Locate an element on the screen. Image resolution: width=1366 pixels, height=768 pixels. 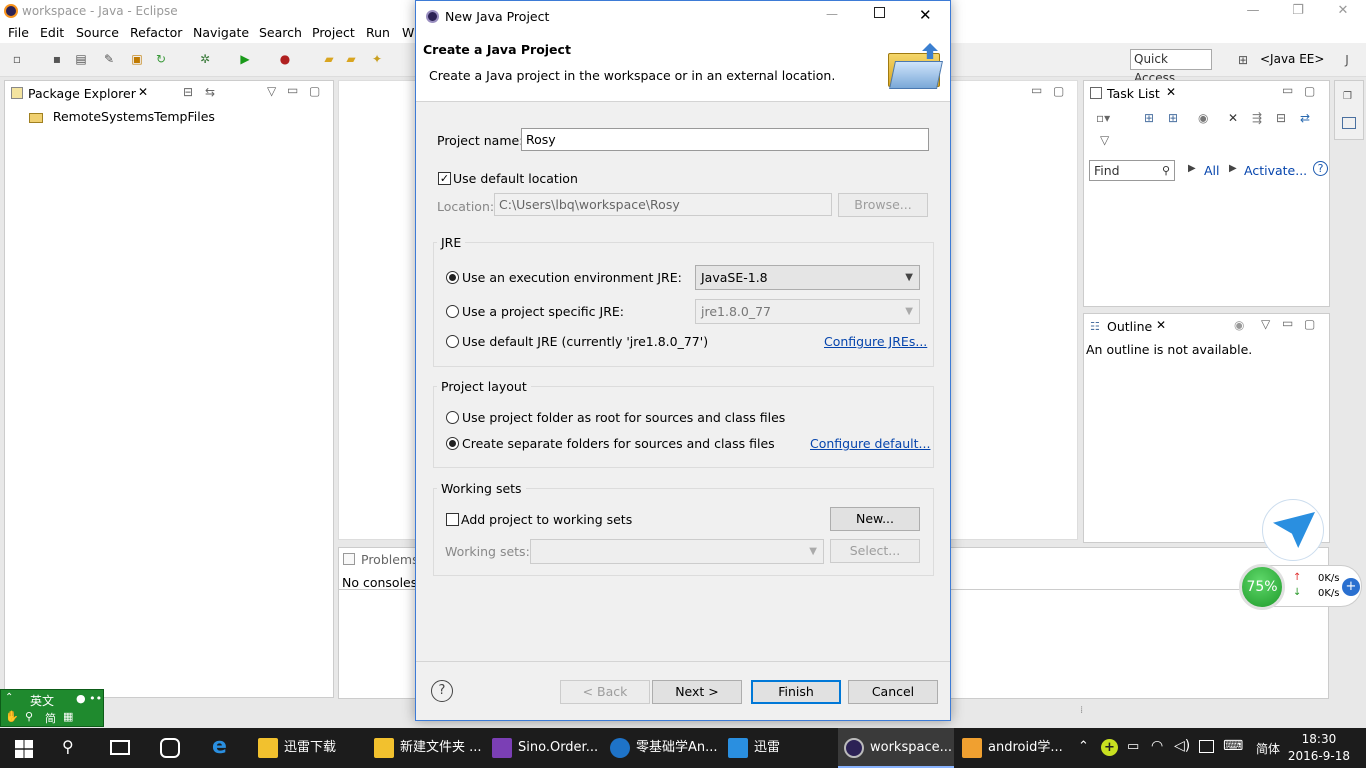
refresh-icon: ↻ is located at coordinates (161, 59).